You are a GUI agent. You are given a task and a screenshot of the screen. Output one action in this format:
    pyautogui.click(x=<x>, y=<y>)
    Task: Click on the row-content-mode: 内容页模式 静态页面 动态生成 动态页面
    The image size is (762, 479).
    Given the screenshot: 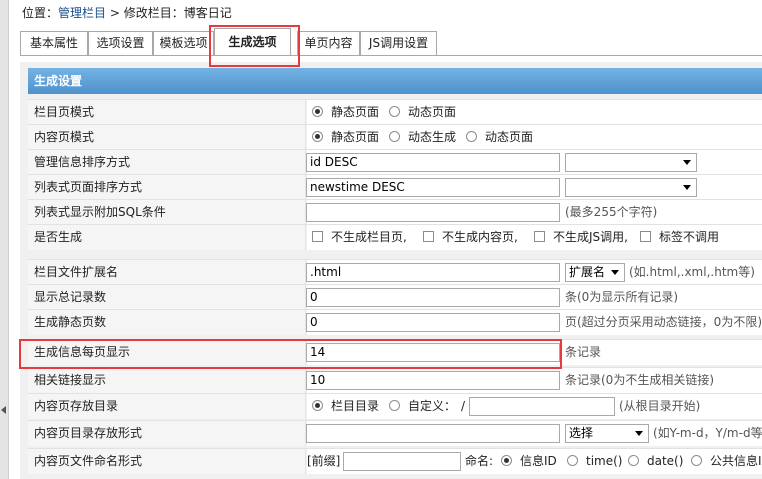 What is the action you would take?
    pyautogui.click(x=395, y=137)
    